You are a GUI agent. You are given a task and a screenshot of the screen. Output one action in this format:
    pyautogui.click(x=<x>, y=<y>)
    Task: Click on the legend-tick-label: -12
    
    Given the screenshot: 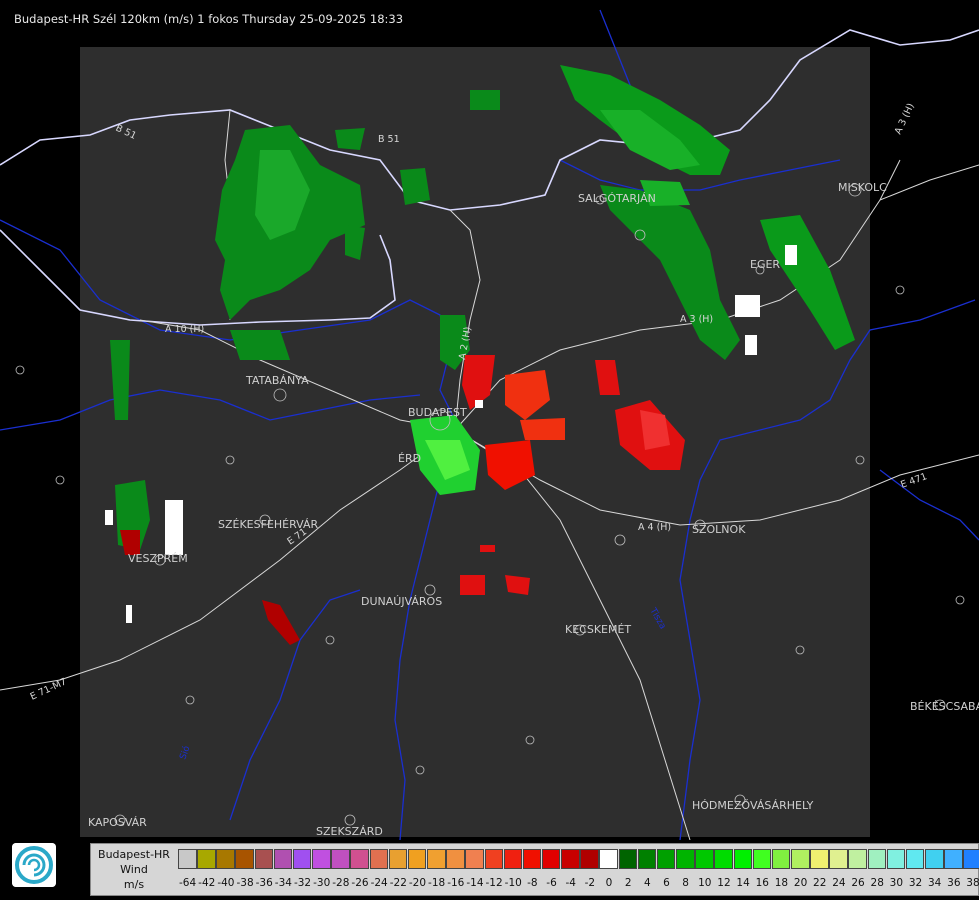 What is the action you would take?
    pyautogui.click(x=494, y=883)
    